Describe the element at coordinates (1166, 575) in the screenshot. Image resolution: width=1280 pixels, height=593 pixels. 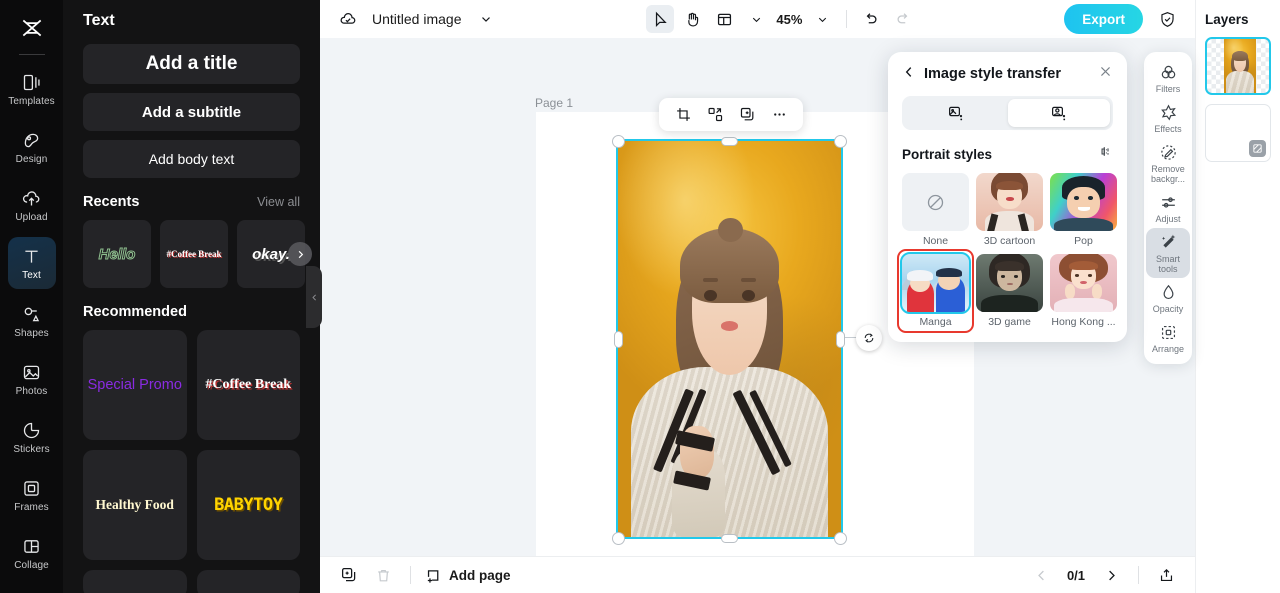
I see `export-page-button` at that location.